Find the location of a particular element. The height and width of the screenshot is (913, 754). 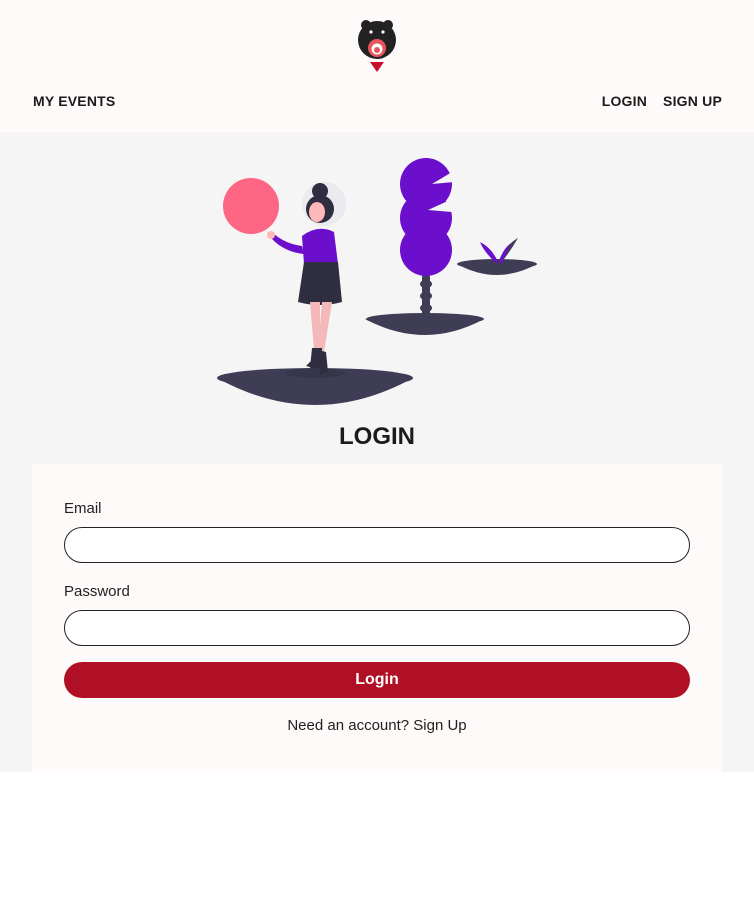

email-field is located at coordinates (377, 545).